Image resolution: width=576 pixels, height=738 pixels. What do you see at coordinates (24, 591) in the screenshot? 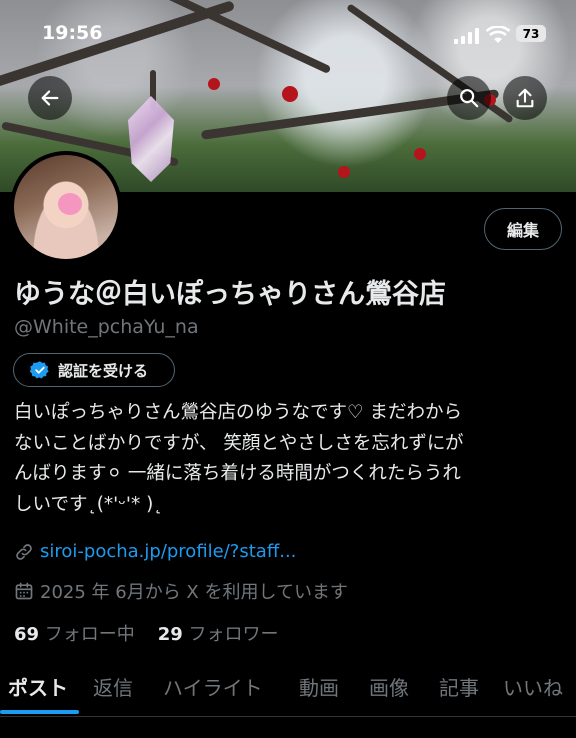
I see `calendar-icon` at bounding box center [24, 591].